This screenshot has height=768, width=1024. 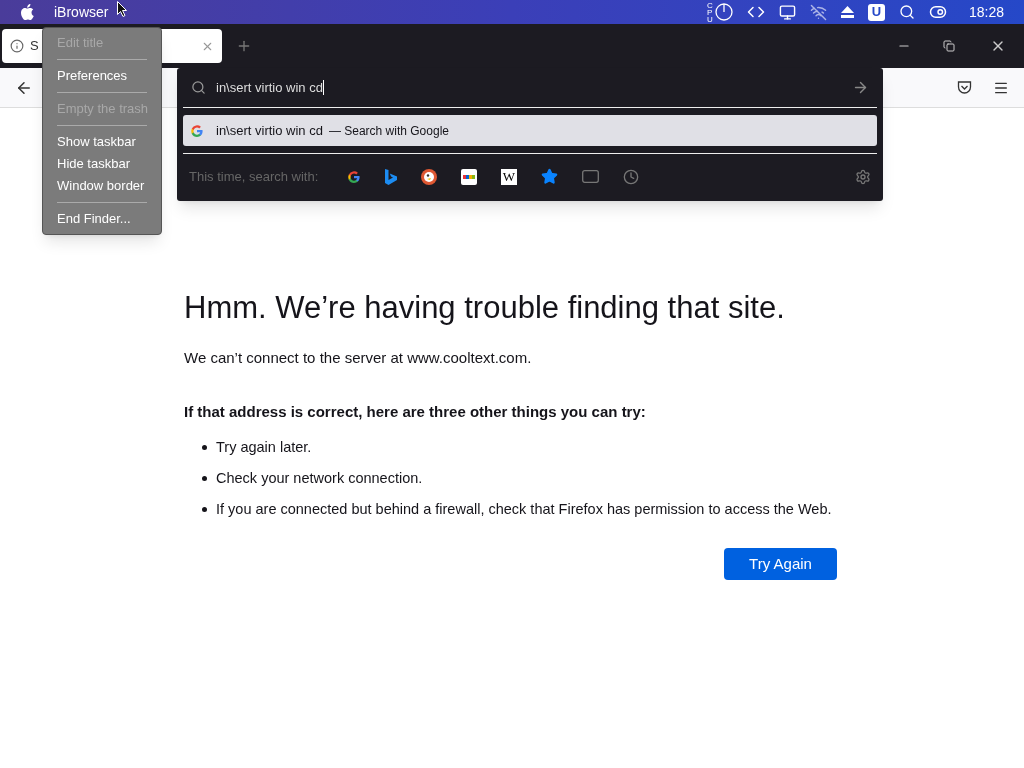 What do you see at coordinates (27, 12) in the screenshot?
I see `apple-icon` at bounding box center [27, 12].